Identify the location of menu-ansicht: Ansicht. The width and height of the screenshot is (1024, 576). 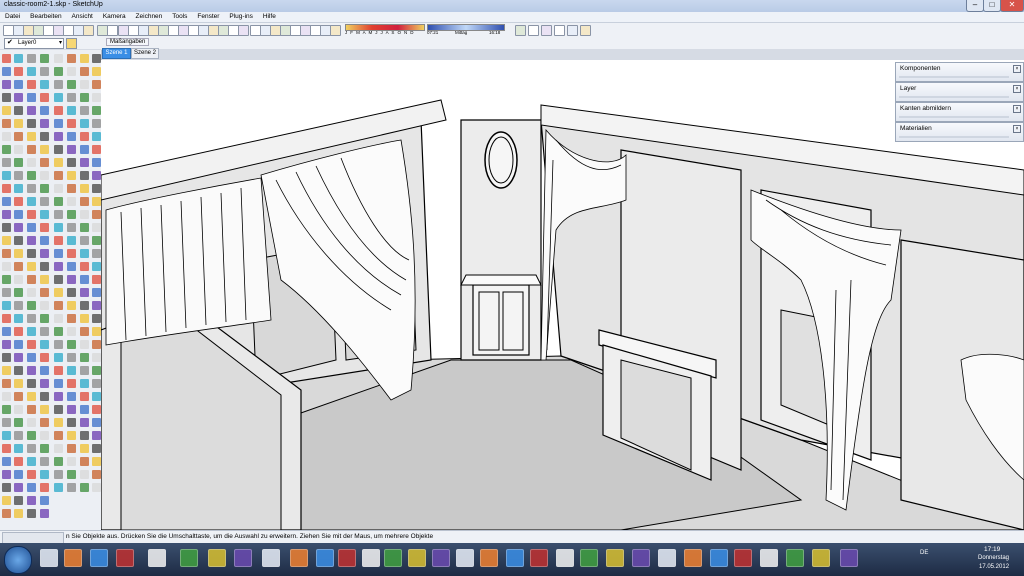
(82, 17).